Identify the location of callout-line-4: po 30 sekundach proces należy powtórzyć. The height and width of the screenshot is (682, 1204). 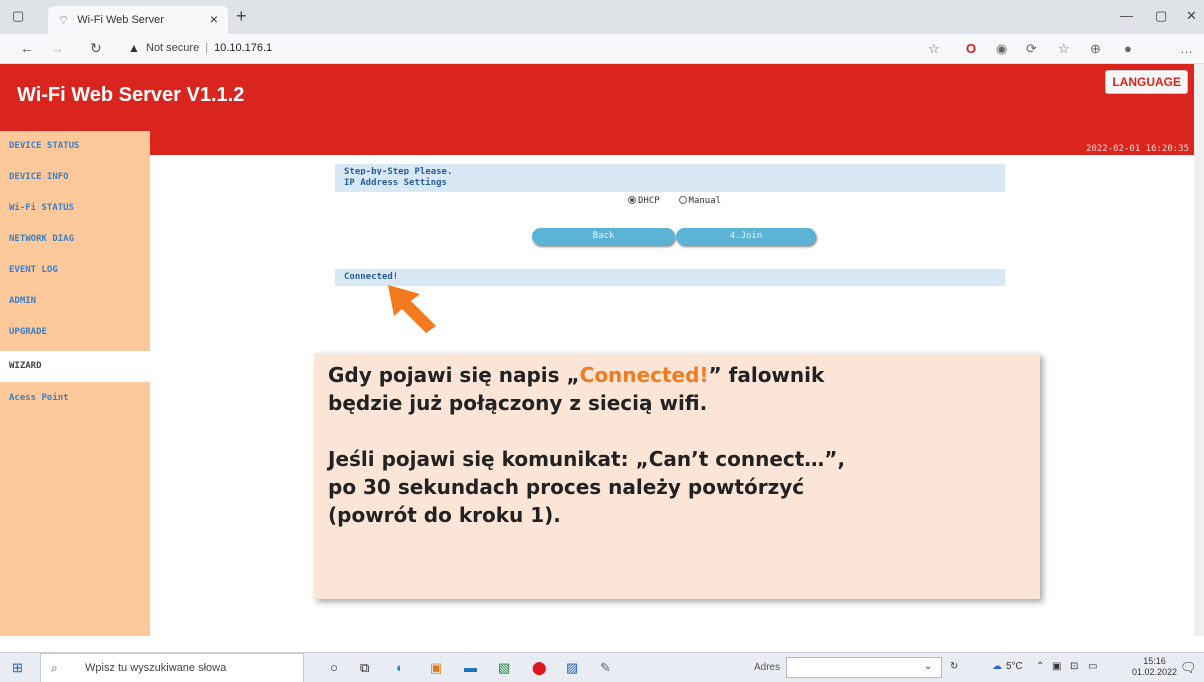
(566, 487).